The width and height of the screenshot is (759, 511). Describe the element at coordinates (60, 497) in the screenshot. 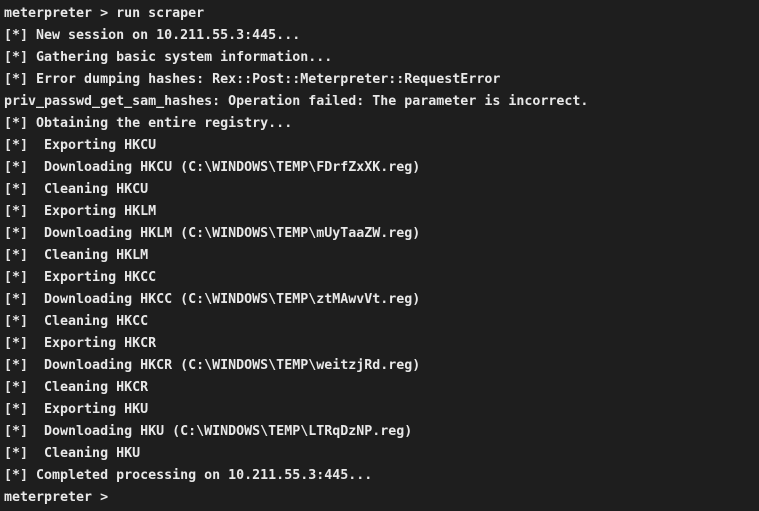

I see `prompt-line-final: meterpreter >` at that location.